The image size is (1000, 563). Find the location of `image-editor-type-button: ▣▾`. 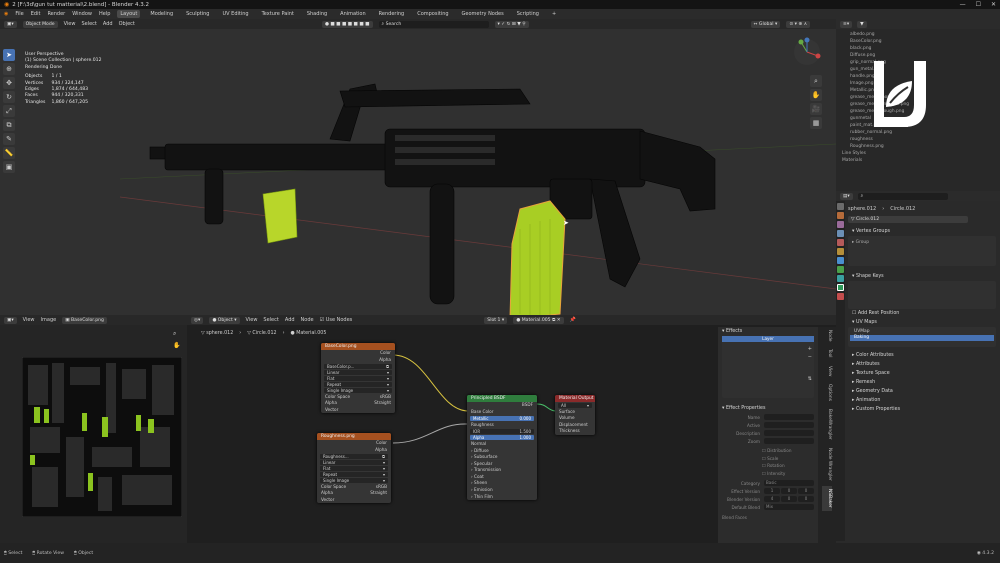

image-editor-type-button: ▣▾ is located at coordinates (10, 320).